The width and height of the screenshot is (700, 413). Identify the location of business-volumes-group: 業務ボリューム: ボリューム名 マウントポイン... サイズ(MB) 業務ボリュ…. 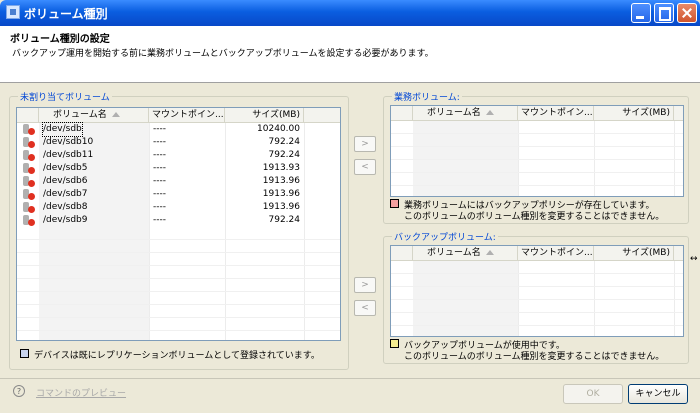
(536, 157).